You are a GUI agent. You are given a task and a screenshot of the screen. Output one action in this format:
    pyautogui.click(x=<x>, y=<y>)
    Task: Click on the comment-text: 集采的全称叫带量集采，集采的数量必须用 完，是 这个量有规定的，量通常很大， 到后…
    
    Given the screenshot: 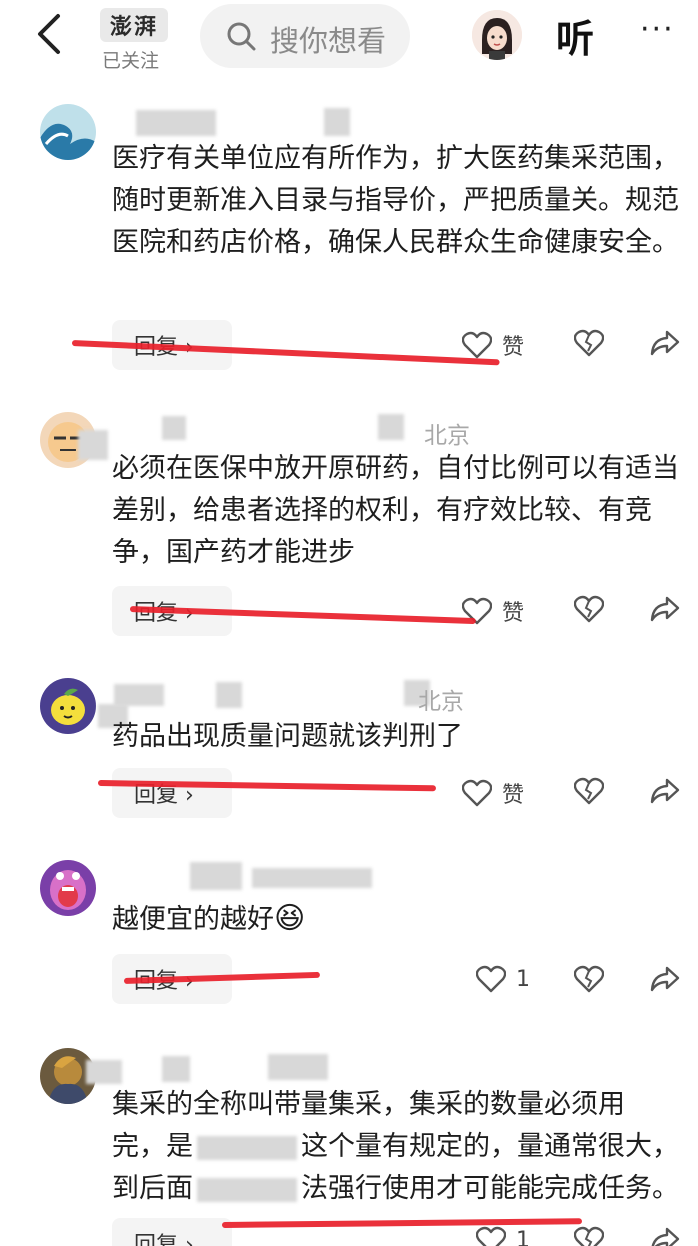 What is the action you would take?
    pyautogui.click(x=397, y=1147)
    